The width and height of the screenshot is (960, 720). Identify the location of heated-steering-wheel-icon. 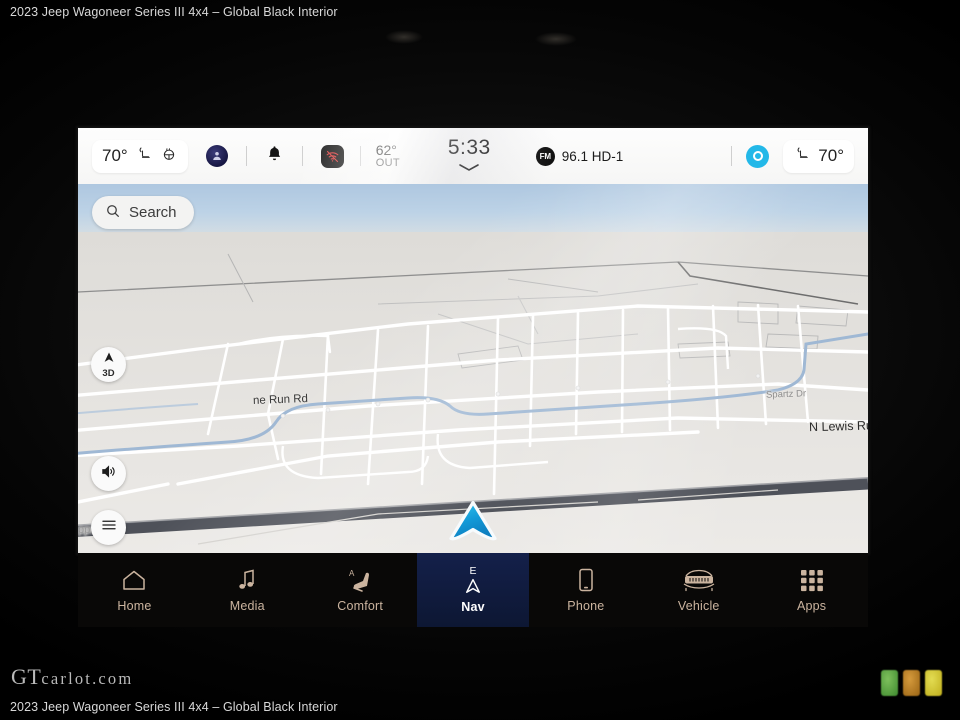
(169, 156).